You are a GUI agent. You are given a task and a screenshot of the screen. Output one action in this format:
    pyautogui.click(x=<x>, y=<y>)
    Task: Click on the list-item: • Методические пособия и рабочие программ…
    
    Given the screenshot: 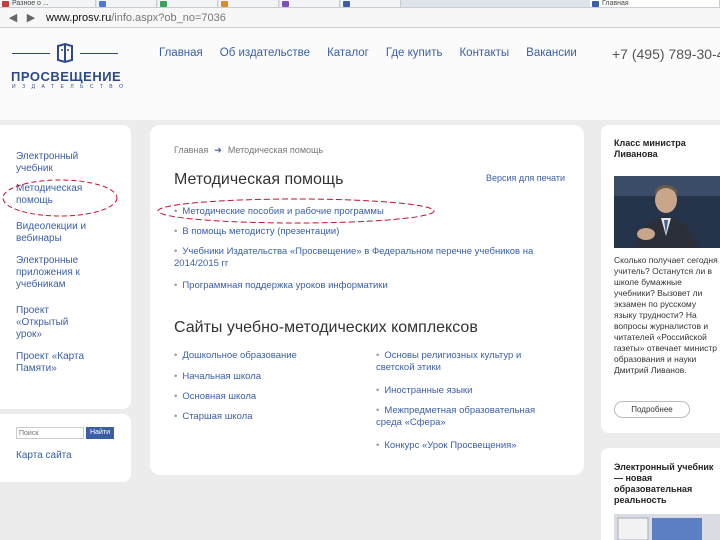 What is the action you would take?
    pyautogui.click(x=279, y=212)
    